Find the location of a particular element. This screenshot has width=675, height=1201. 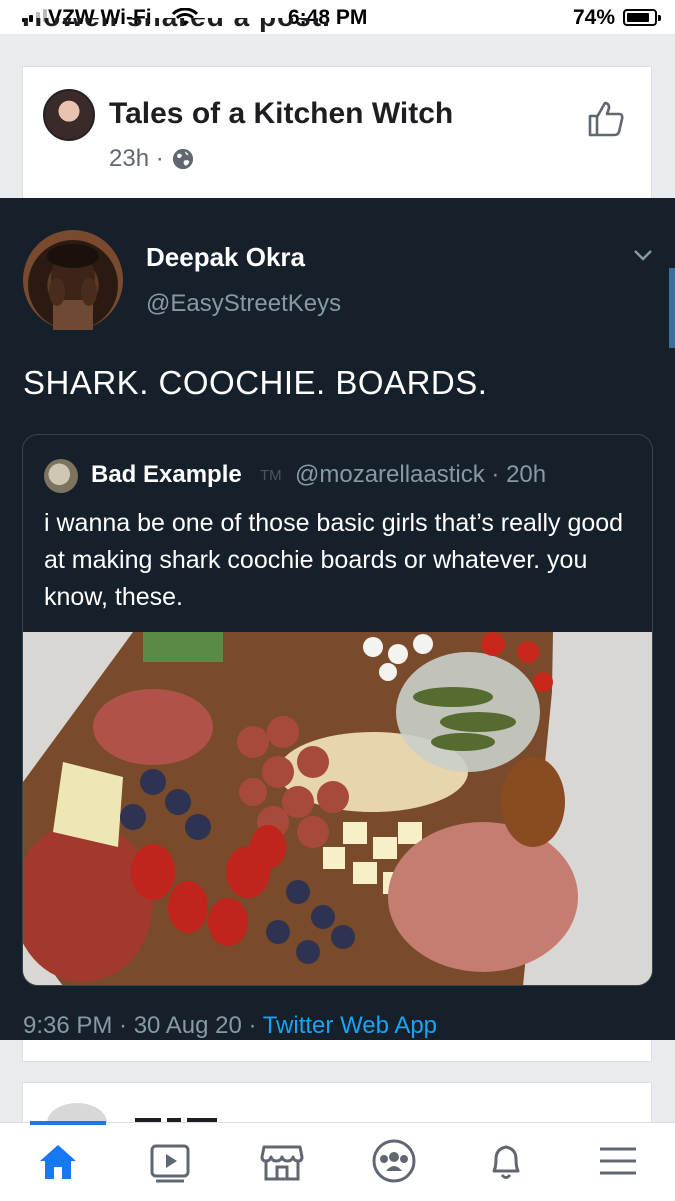

home-icon is located at coordinates (58, 1161).